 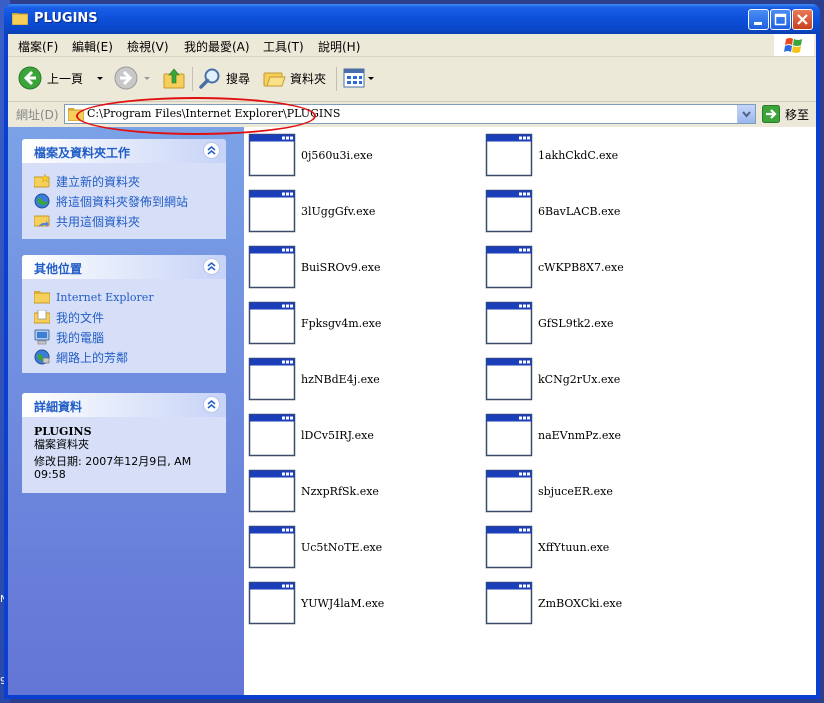 I want to click on file-item: 6BavLACB.exe, so click(x=552, y=211).